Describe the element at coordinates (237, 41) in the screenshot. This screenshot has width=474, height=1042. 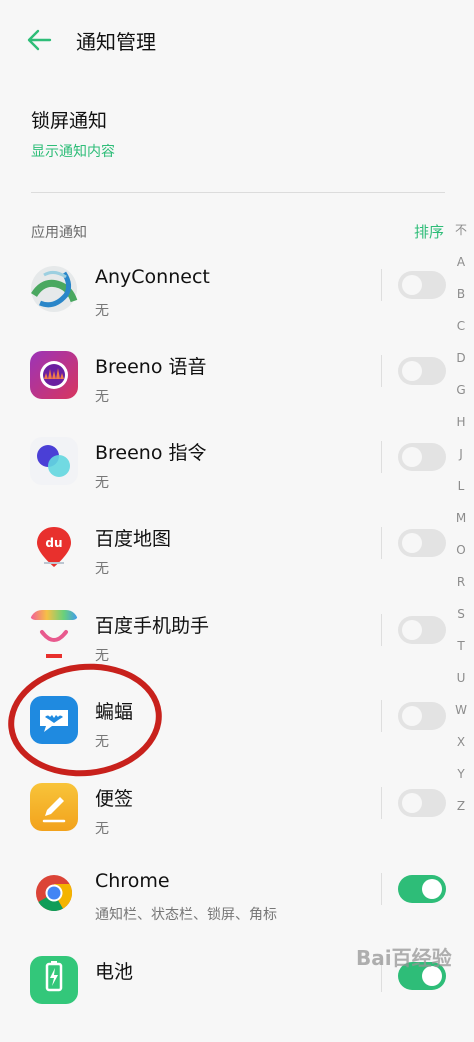
I see `top-bar: 通知管理` at that location.